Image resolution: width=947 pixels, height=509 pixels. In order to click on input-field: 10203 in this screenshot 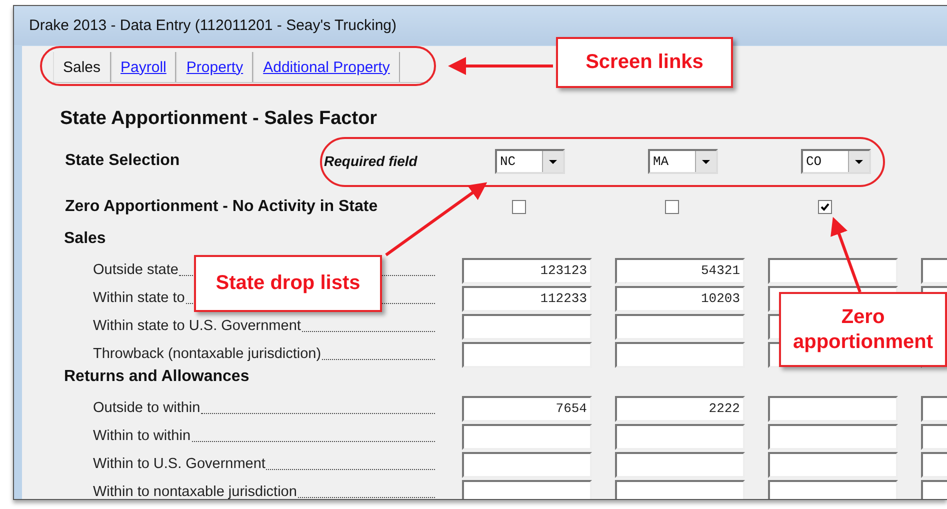, I will do `click(680, 299)`.